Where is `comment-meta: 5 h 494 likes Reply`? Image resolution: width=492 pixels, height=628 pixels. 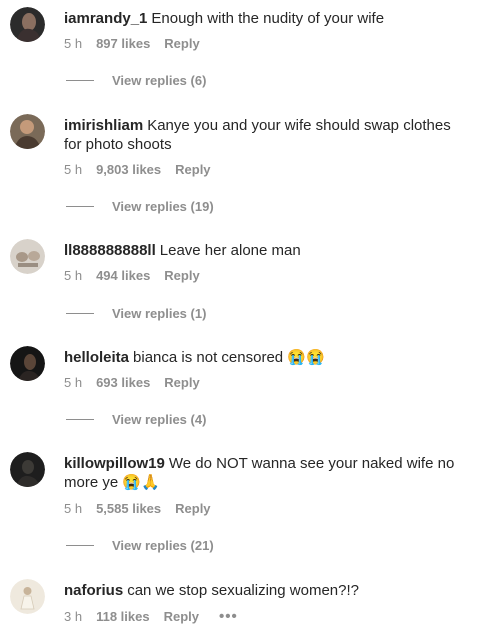
comment-meta: 5 h 494 likes Reply is located at coordinates (132, 275).